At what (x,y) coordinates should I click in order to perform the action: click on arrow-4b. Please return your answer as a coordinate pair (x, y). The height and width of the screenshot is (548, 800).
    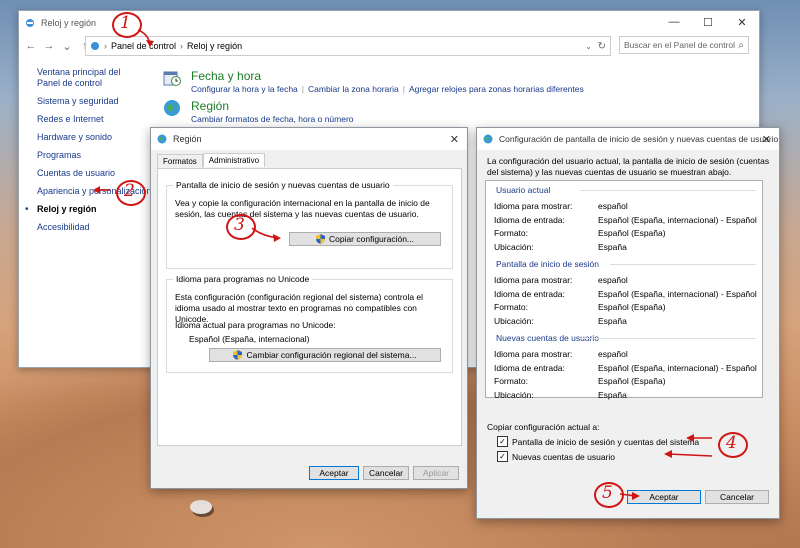
    Looking at the image, I should click on (690, 455).